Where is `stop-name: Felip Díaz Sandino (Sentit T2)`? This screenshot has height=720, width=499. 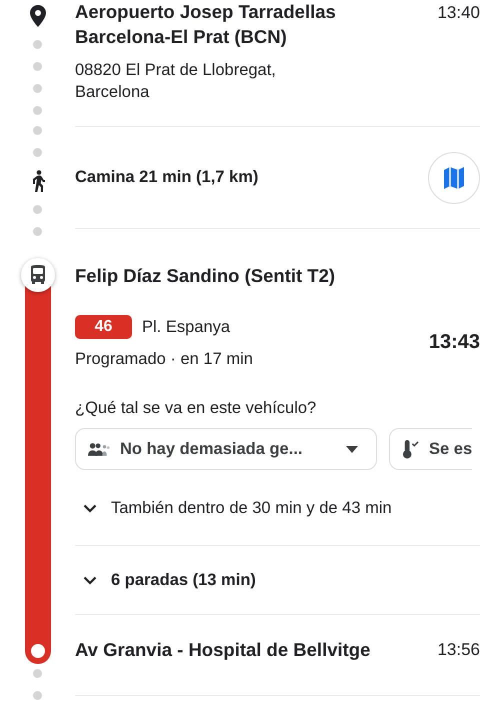
stop-name: Felip Díaz Sandino (Sentit T2) is located at coordinates (205, 276).